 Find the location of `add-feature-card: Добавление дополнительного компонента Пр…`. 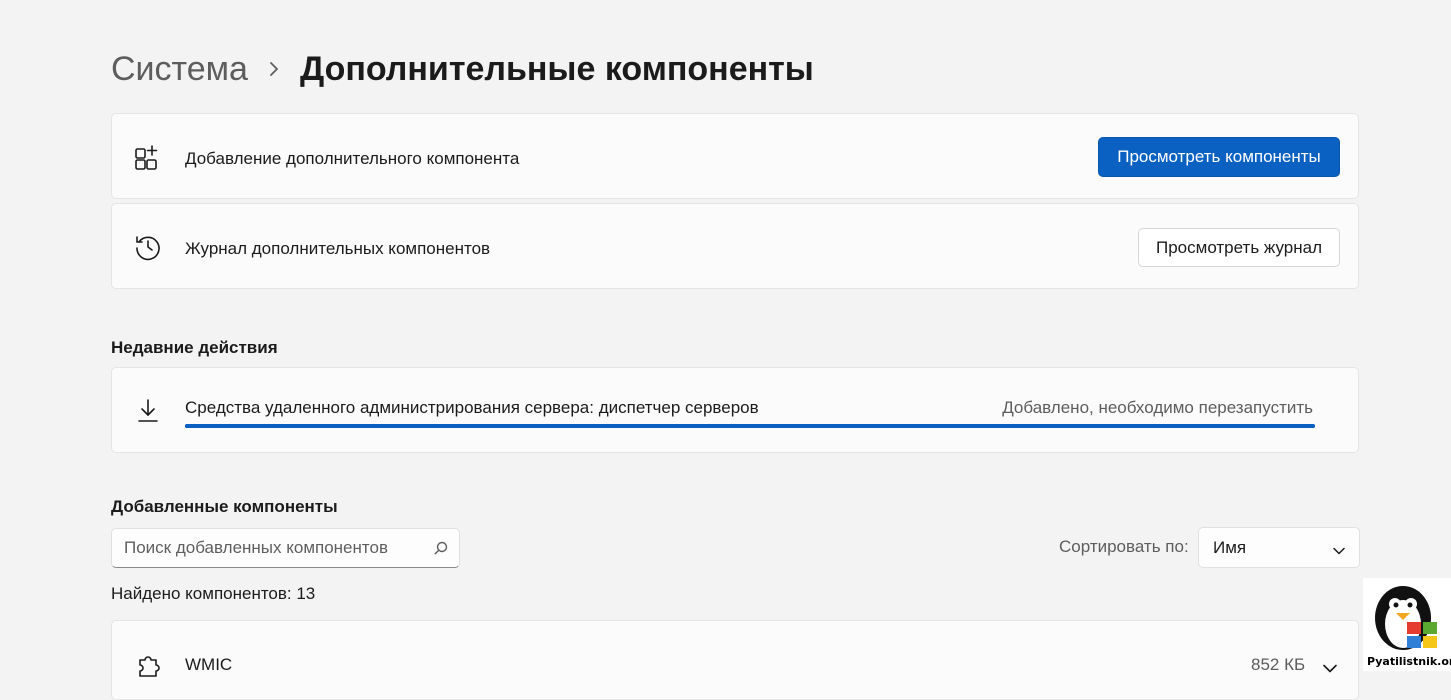

add-feature-card: Добавление дополнительного компонента Пр… is located at coordinates (735, 156).